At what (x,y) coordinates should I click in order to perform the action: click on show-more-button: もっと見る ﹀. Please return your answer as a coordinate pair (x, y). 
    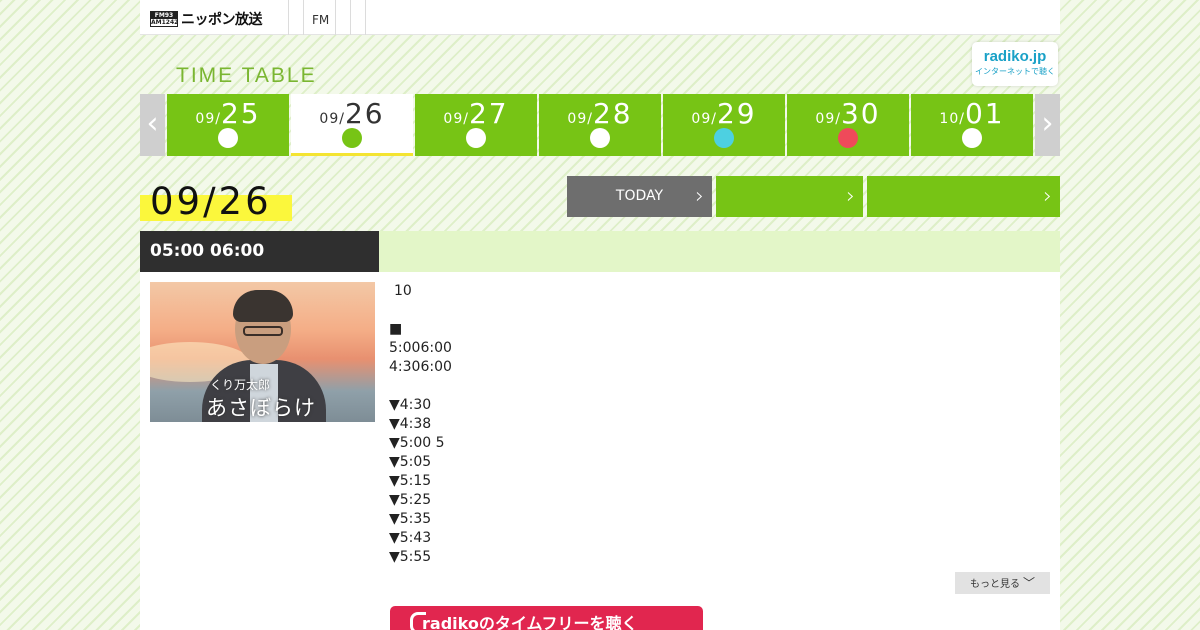
    Looking at the image, I should click on (1002, 583).